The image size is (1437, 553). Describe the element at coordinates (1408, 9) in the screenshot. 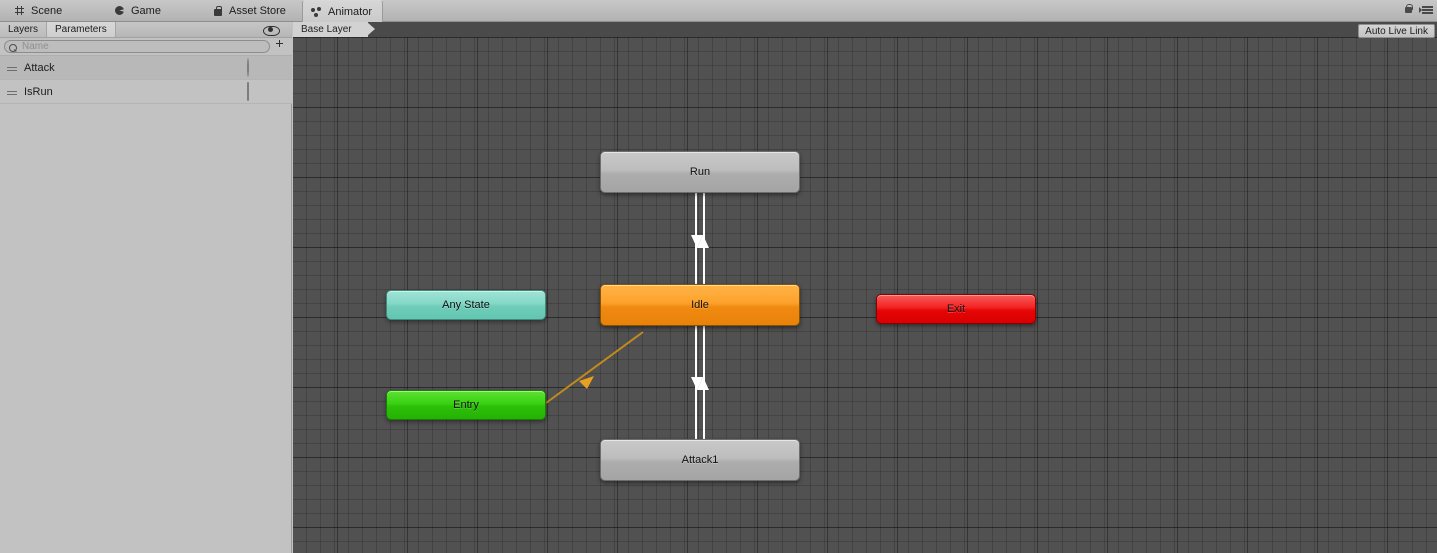

I see `lock-icon` at that location.